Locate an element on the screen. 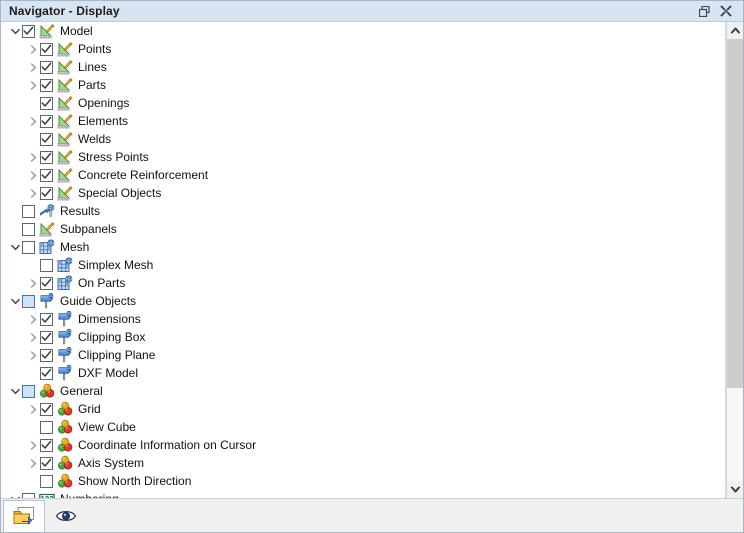 This screenshot has height=533, width=744. tree-row-label: Lines is located at coordinates (92, 67).